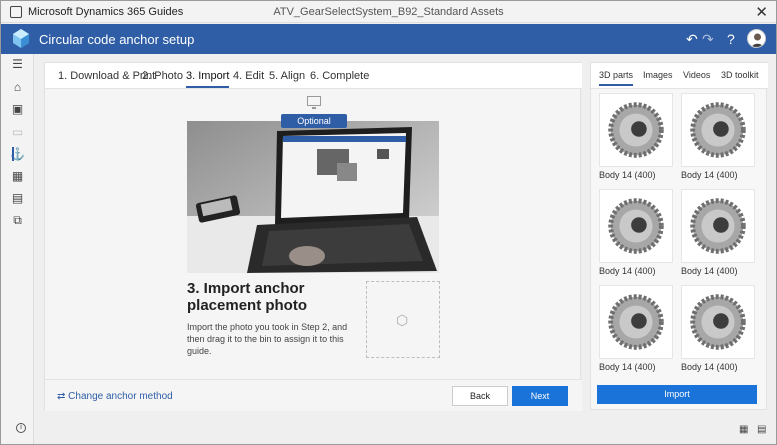 The width and height of the screenshot is (777, 445). Describe the element at coordinates (17, 220) in the screenshot. I see `layers-icon: ⧉` at that location.